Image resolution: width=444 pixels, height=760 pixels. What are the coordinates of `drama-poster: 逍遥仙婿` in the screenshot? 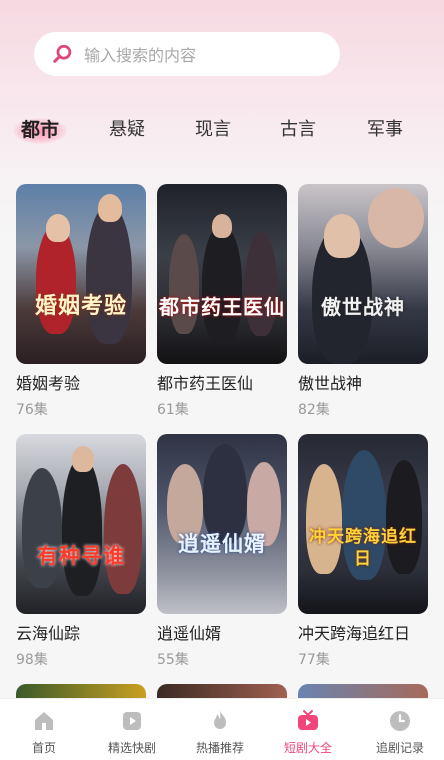 It's located at (222, 524).